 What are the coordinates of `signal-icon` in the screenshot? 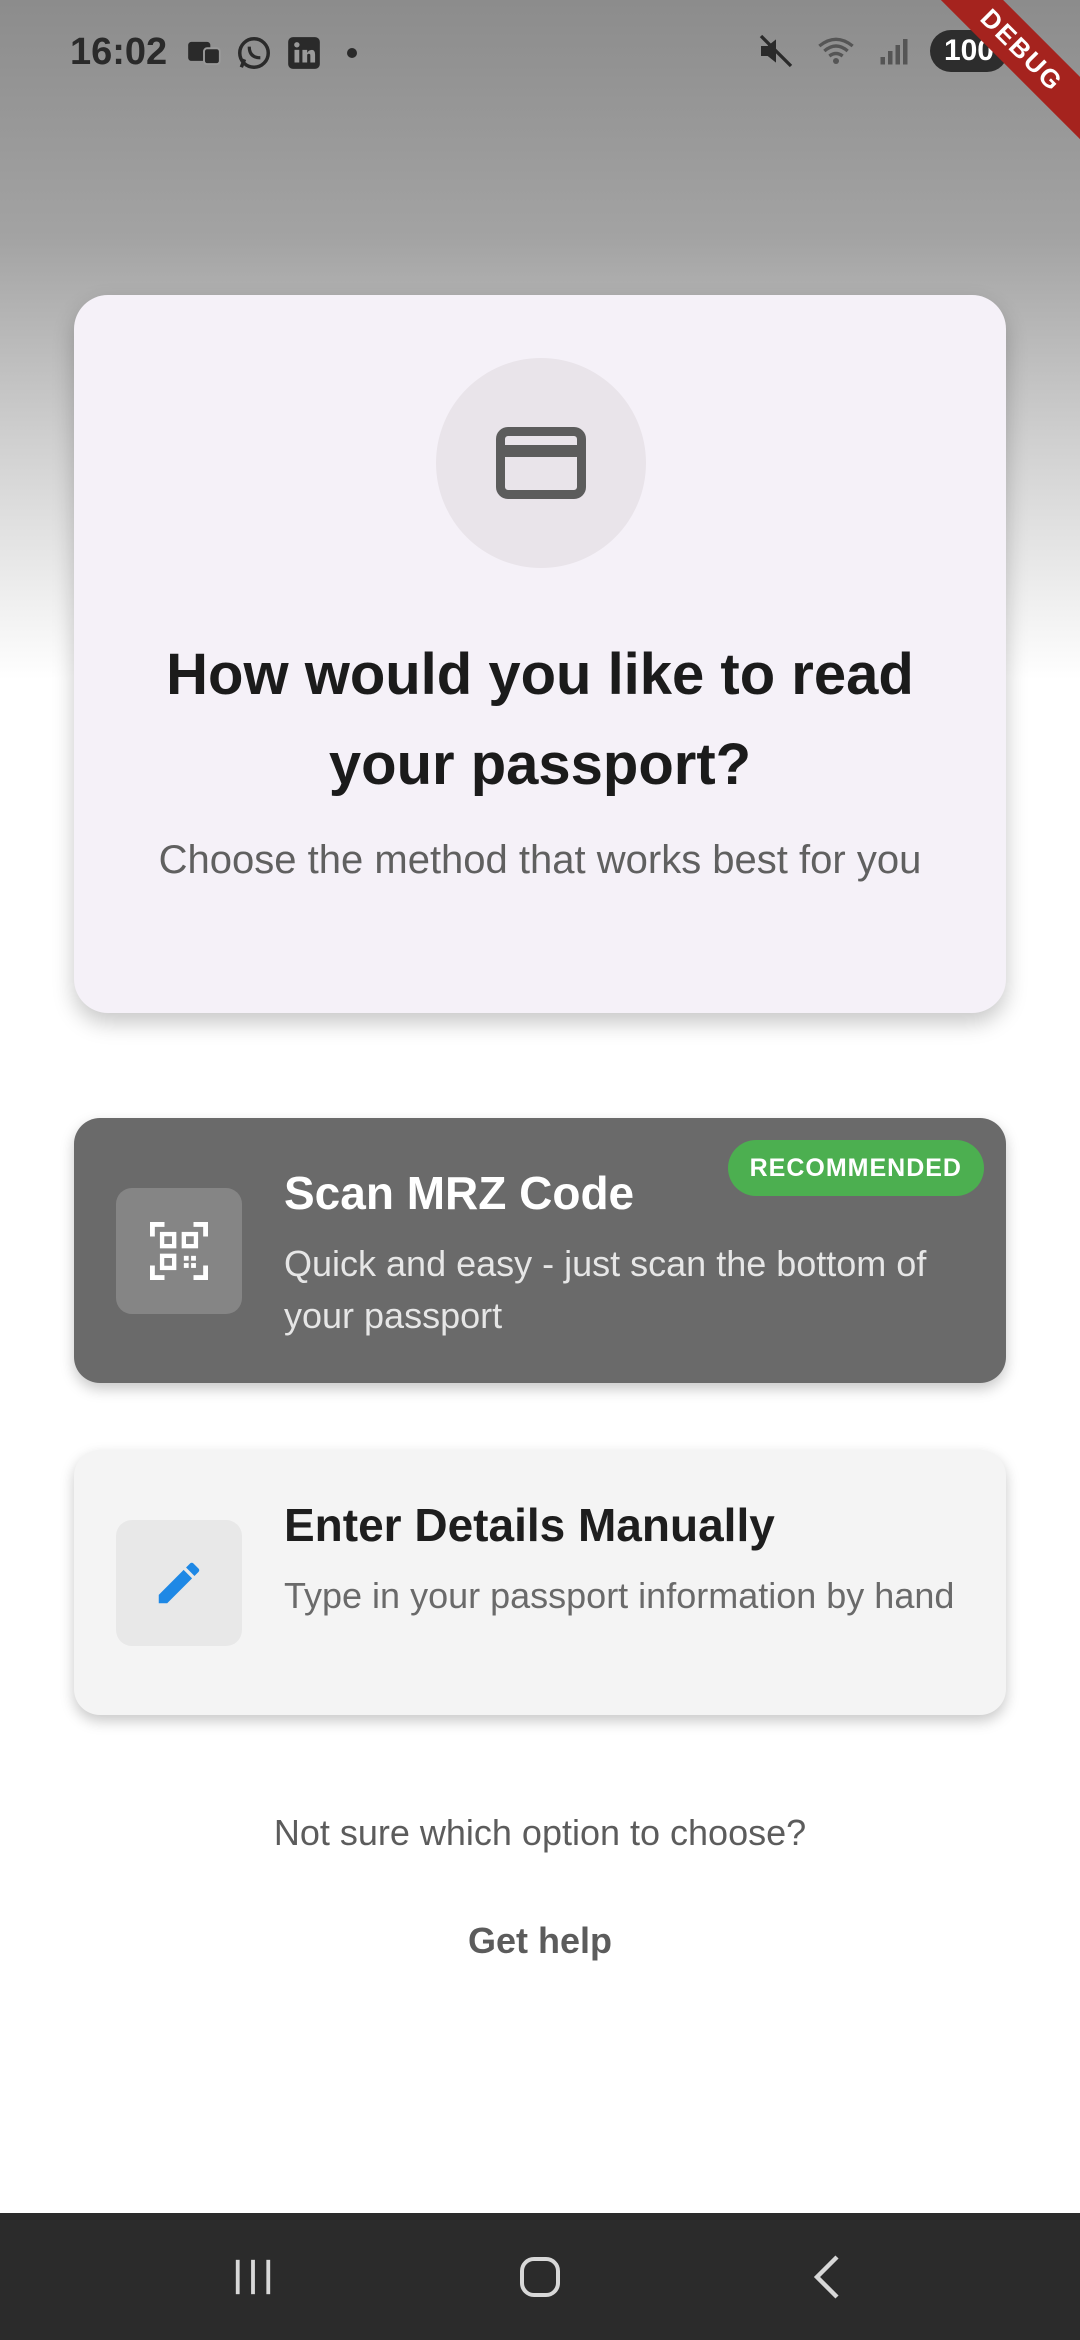 It's located at (894, 52).